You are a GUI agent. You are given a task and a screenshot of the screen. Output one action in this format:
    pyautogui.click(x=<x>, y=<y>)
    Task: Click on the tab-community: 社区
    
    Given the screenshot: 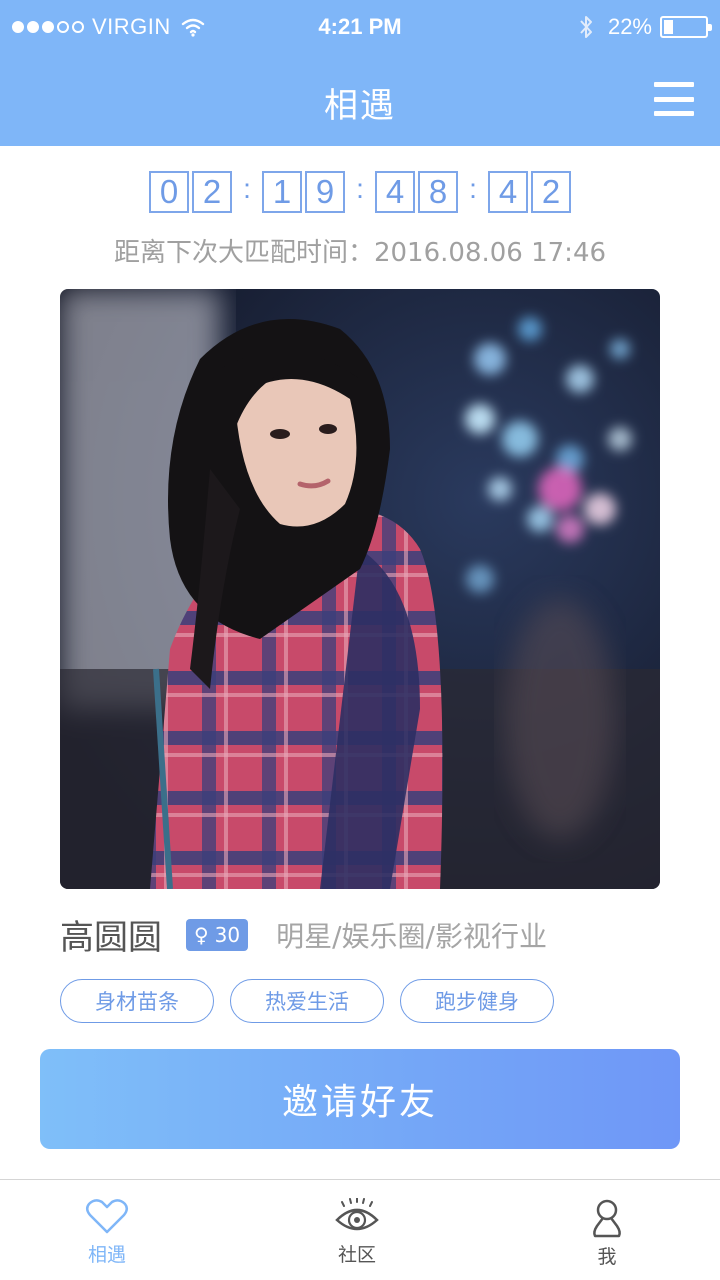 What is the action you would take?
    pyautogui.click(x=357, y=1230)
    